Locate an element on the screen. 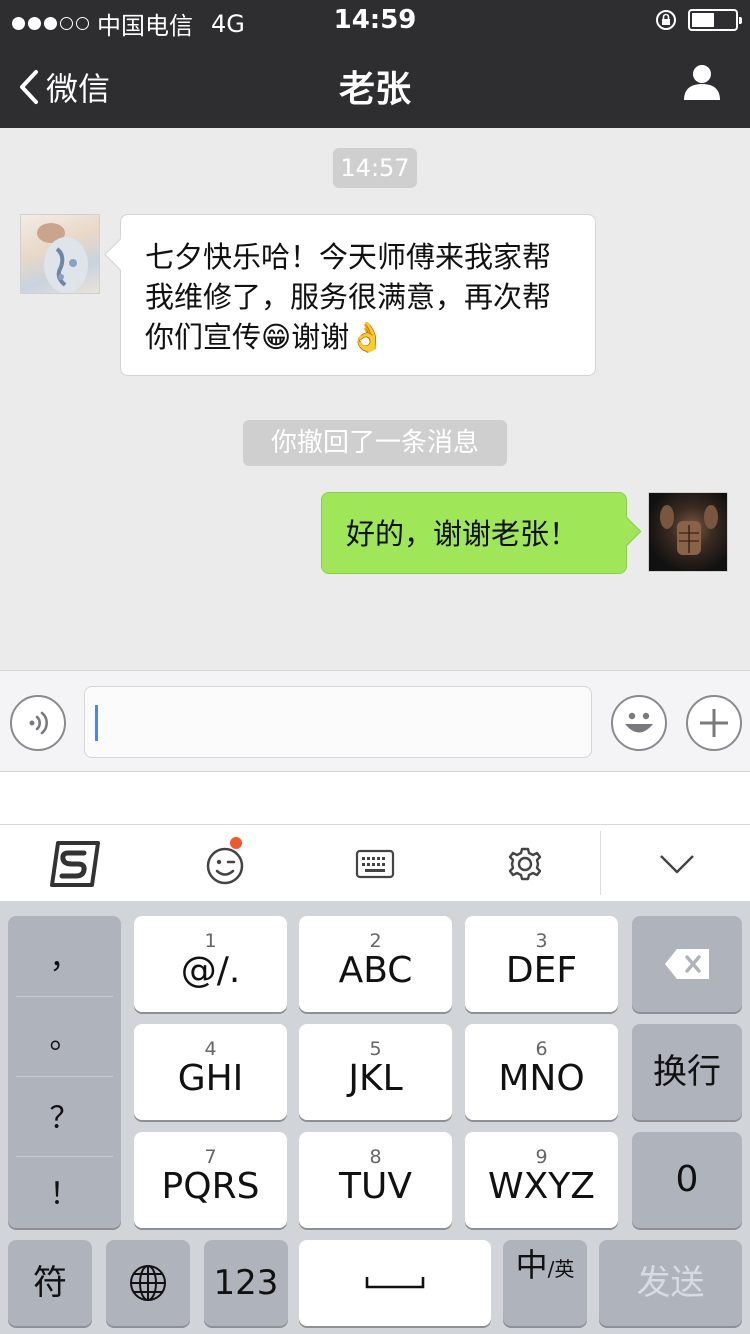 This screenshot has height=1334, width=750. more-button is located at coordinates (714, 723).